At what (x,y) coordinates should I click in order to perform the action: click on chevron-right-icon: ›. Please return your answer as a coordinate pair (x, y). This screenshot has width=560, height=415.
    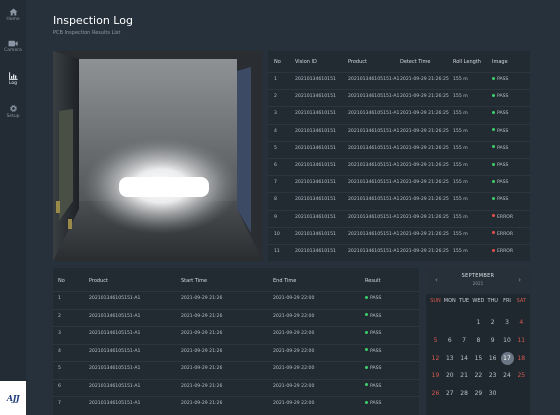
    Looking at the image, I should click on (519, 280).